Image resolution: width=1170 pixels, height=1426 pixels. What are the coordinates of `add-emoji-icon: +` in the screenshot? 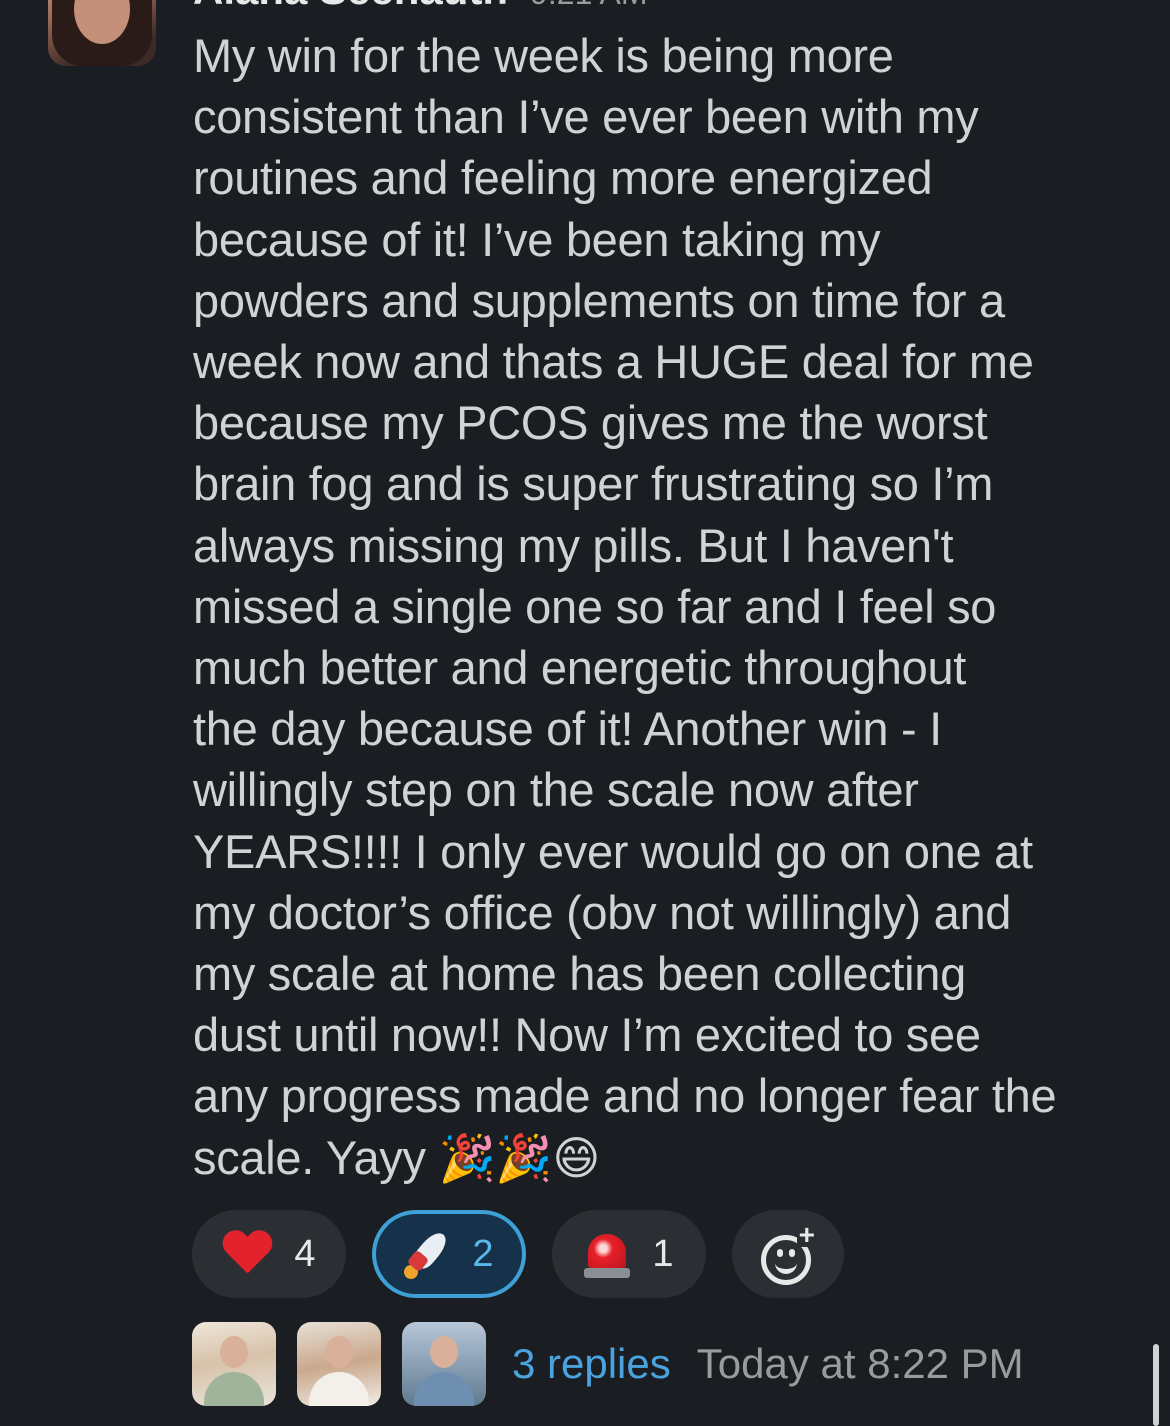 It's located at (789, 1253).